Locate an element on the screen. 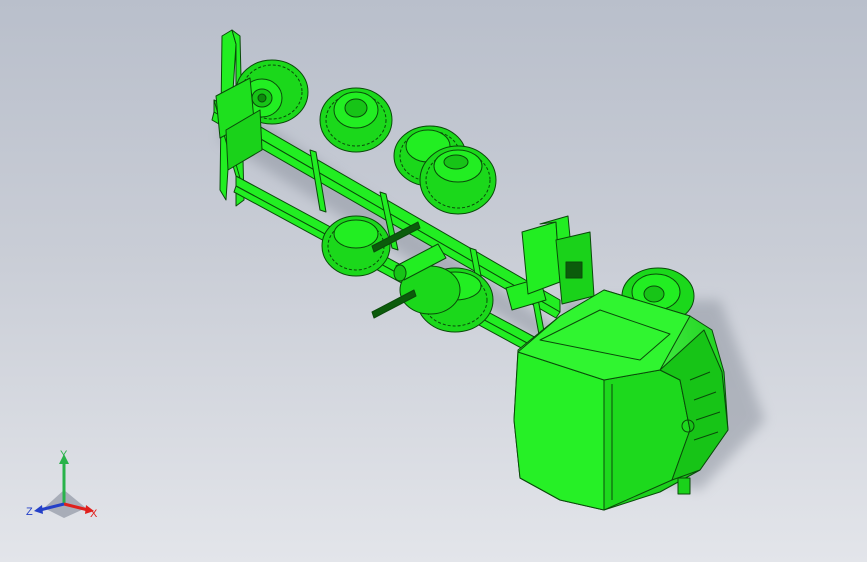  y-axis-label: Y is located at coordinates (64, 455).